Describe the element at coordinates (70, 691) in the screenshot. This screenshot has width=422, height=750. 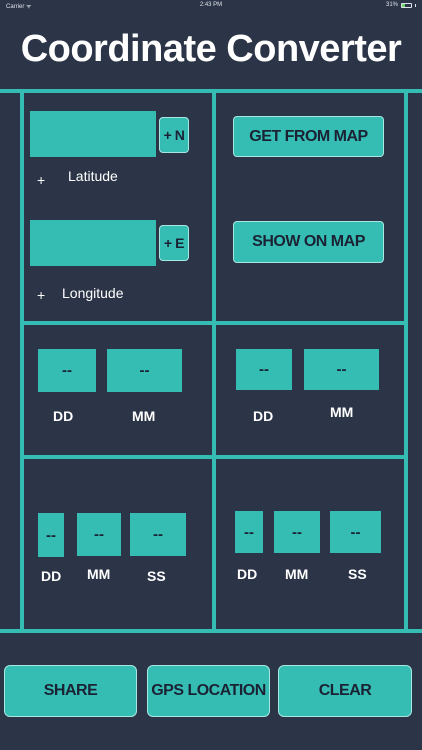
I see `share-button: SHARE` at that location.